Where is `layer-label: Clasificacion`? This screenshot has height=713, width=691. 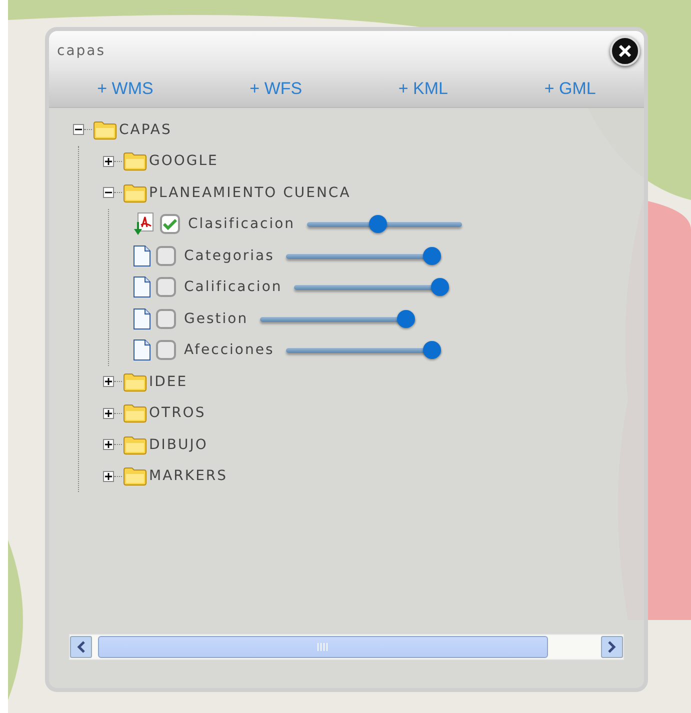 layer-label: Clasificacion is located at coordinates (242, 224).